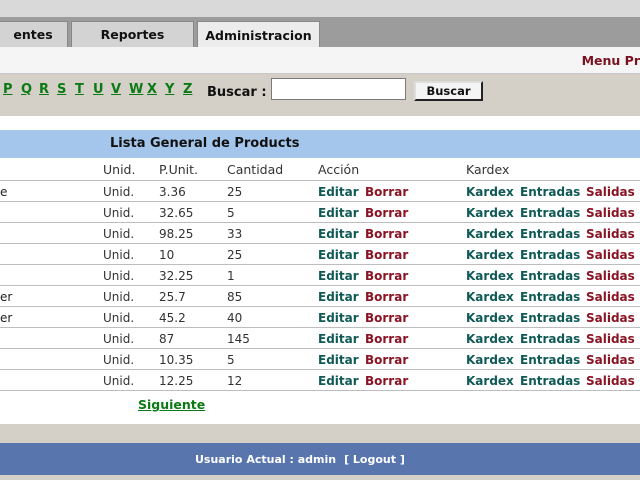 The width and height of the screenshot is (640, 480). I want to click on tab-bar: entes Reportes Administracion, so click(320, 32).